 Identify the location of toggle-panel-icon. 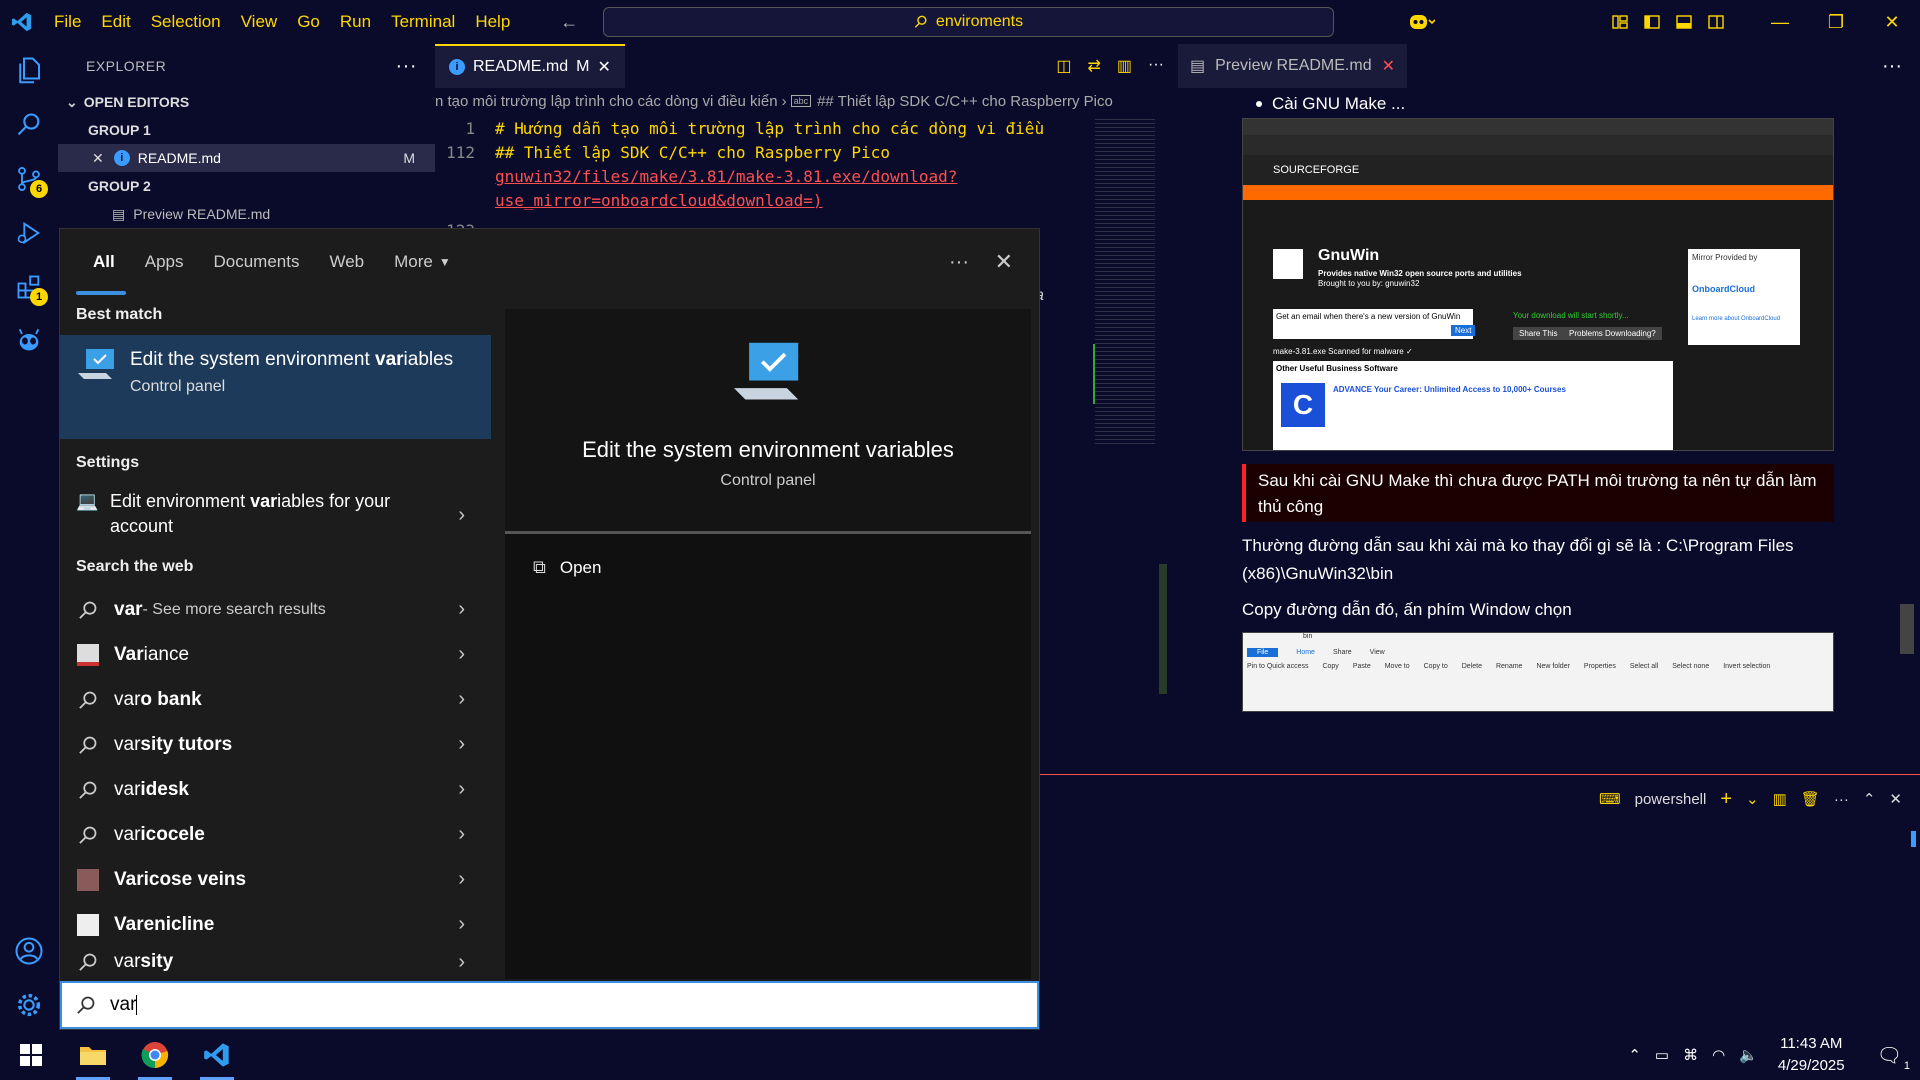
(1684, 22).